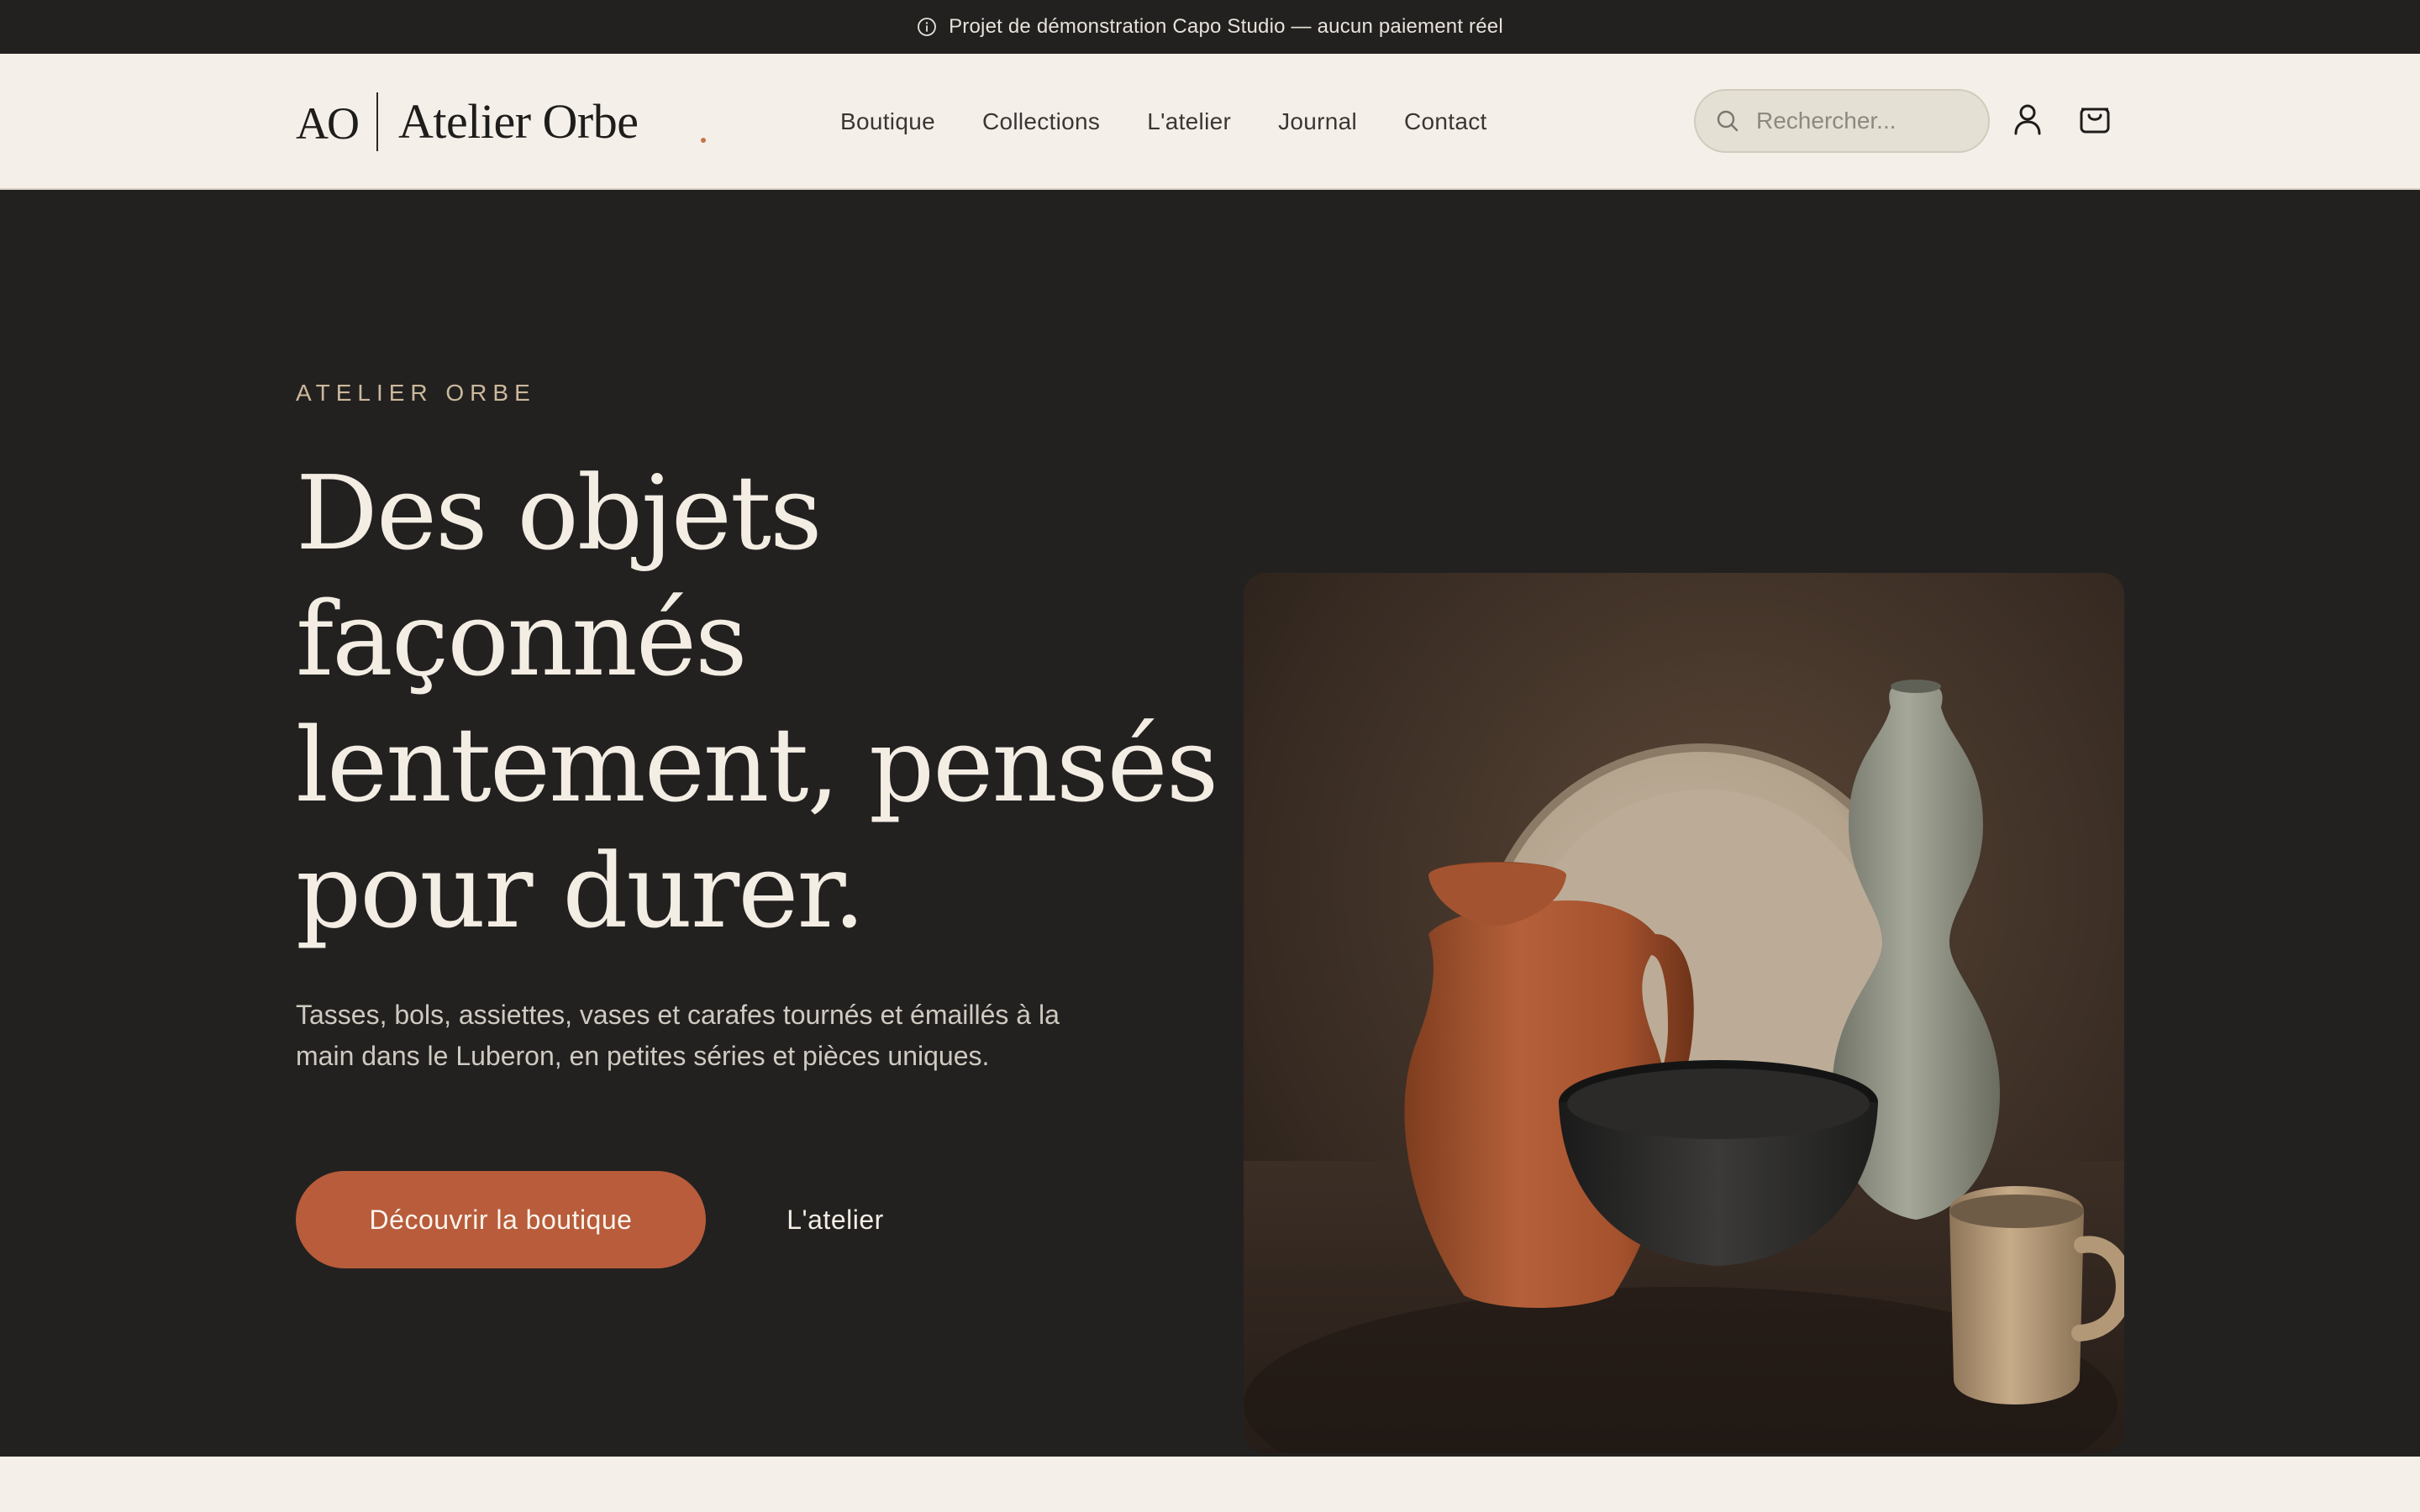  What do you see at coordinates (1863, 121) in the screenshot?
I see `search-input` at bounding box center [1863, 121].